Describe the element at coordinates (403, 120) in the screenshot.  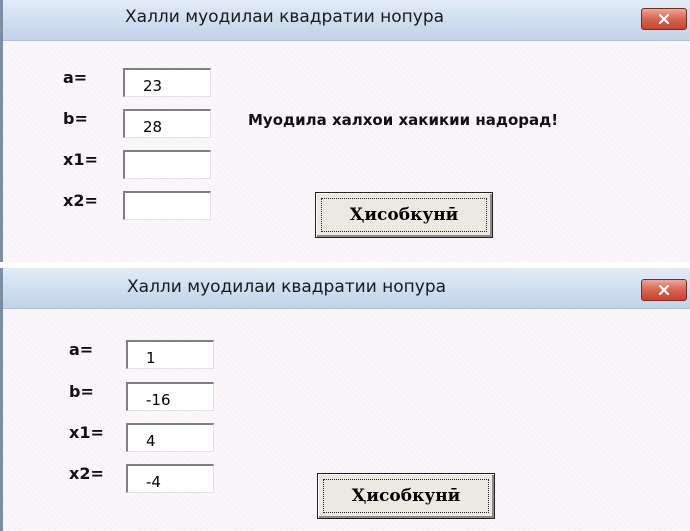
I see `result-message: Муодила халхои хакикии надорад!` at that location.